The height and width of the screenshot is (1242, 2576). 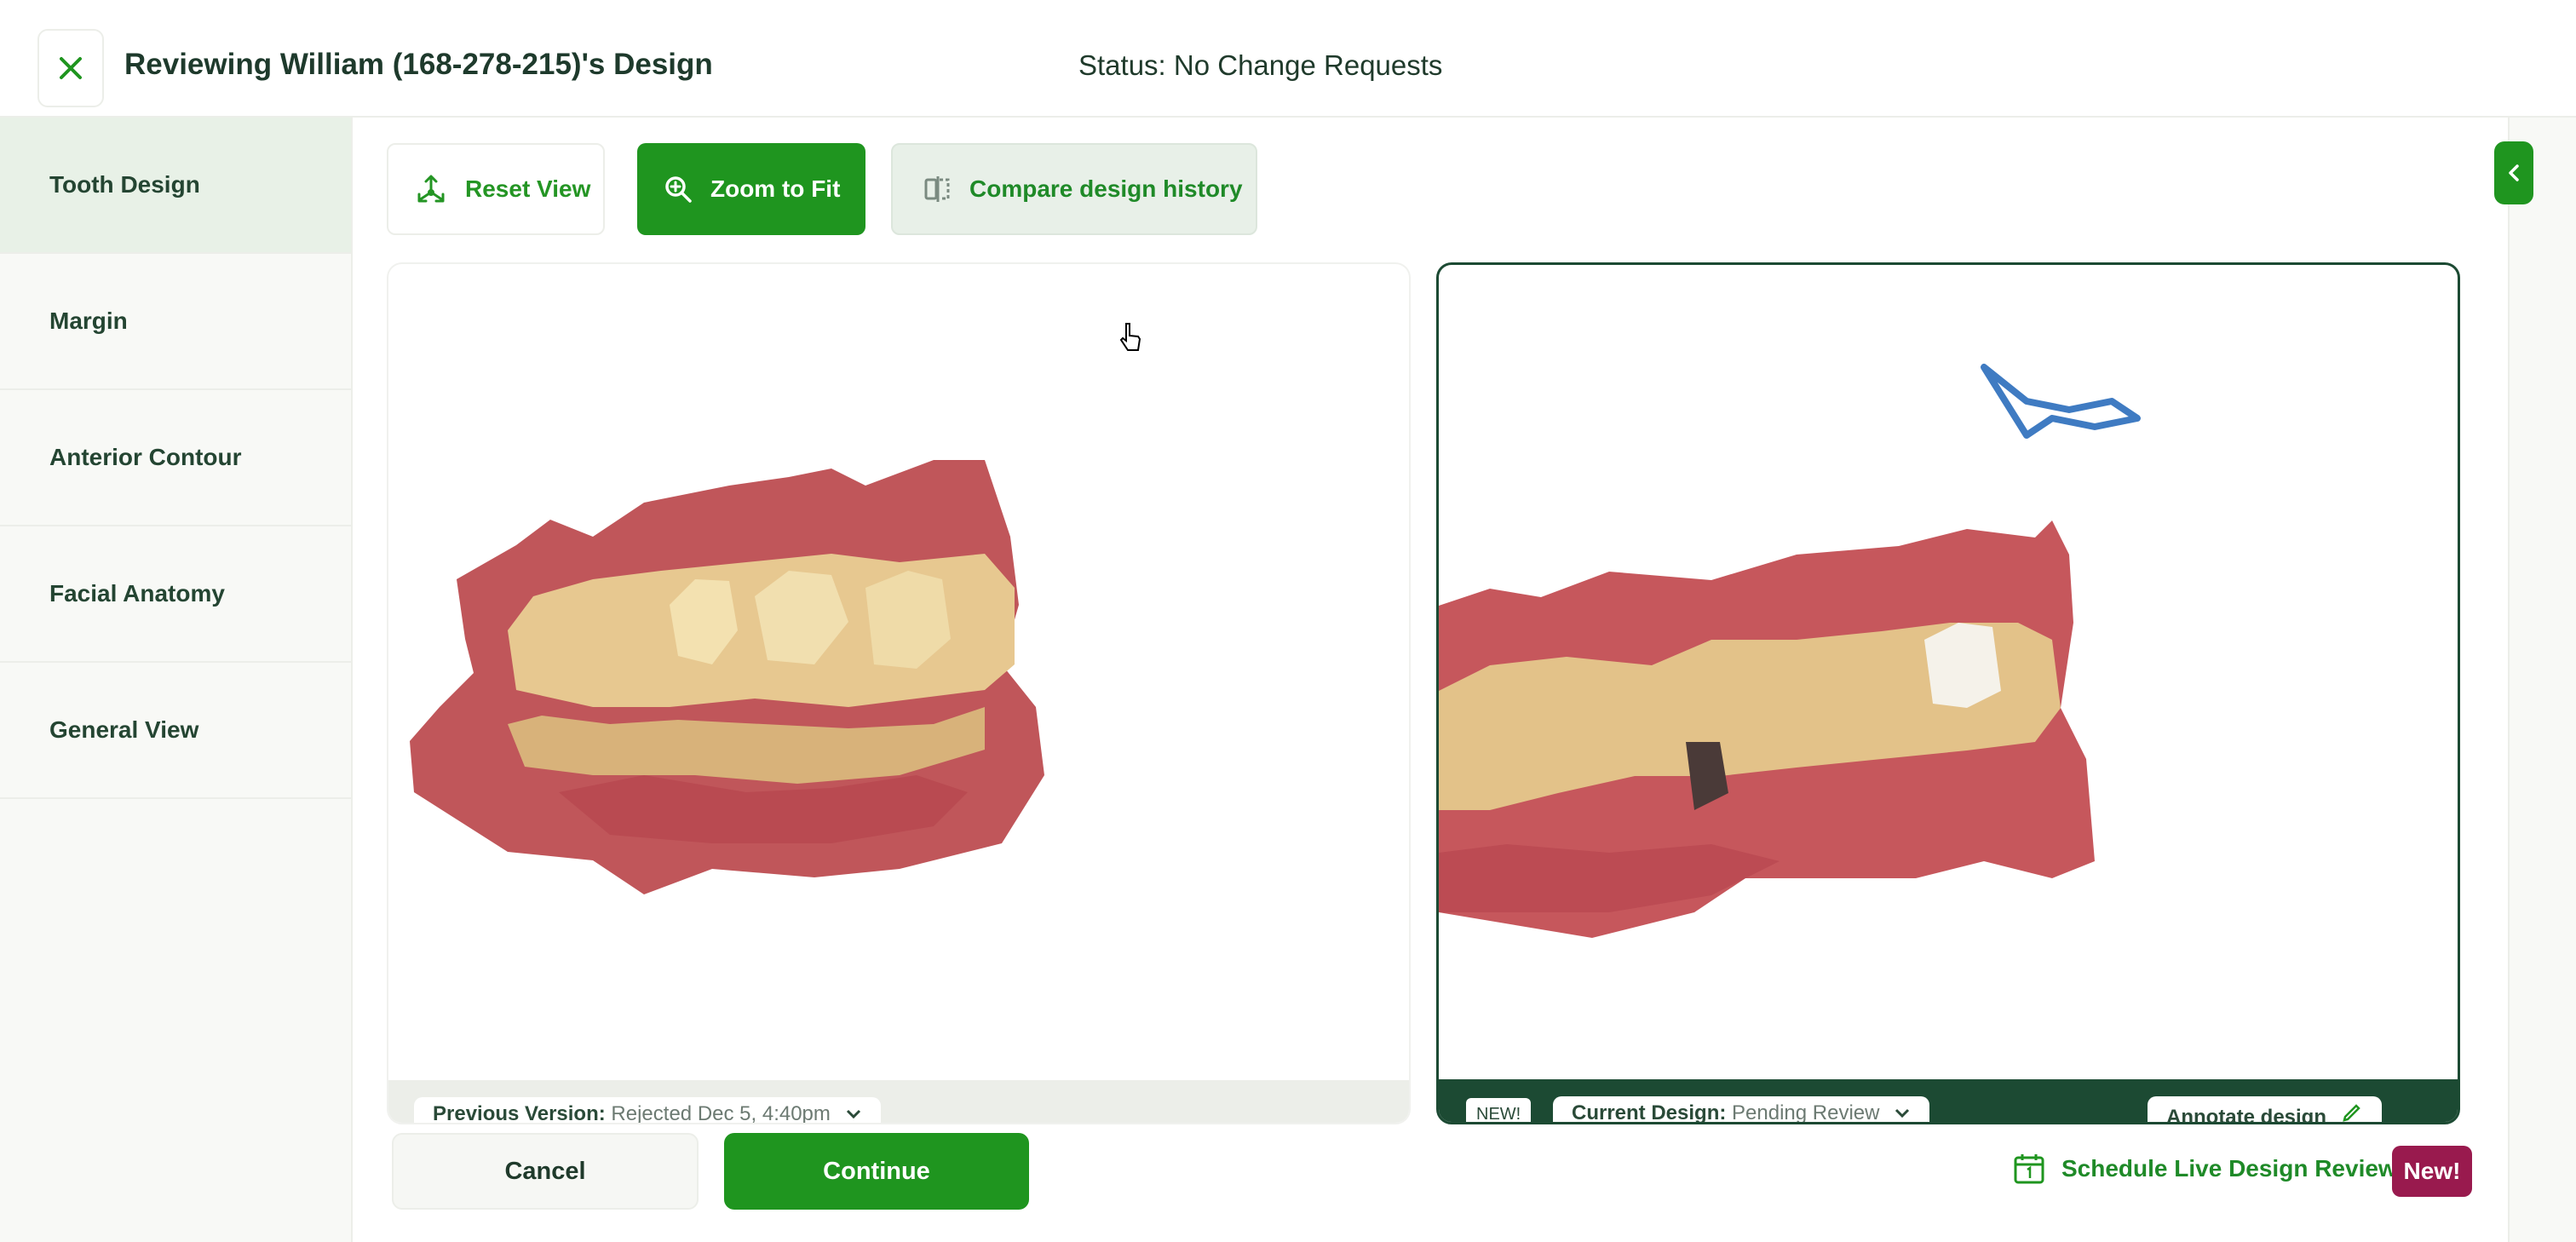 I want to click on continue-button: Continue, so click(x=877, y=1172).